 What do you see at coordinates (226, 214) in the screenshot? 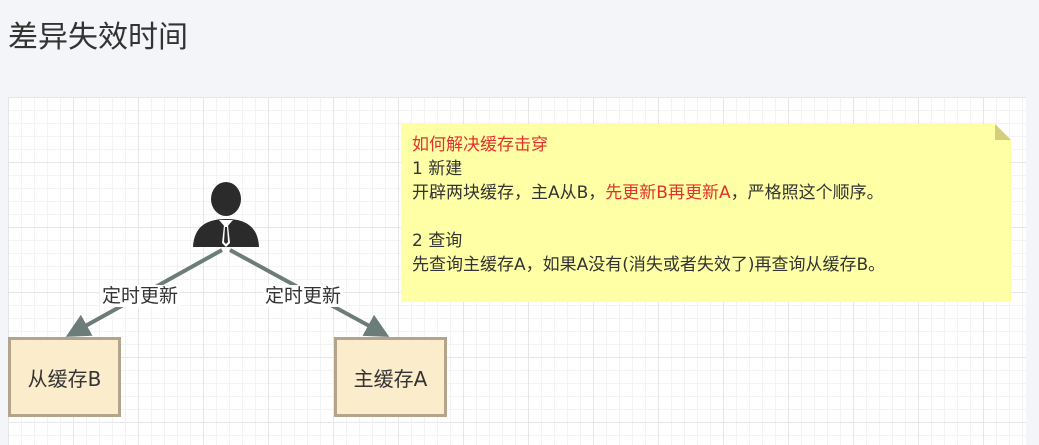
I see `user-icon` at bounding box center [226, 214].